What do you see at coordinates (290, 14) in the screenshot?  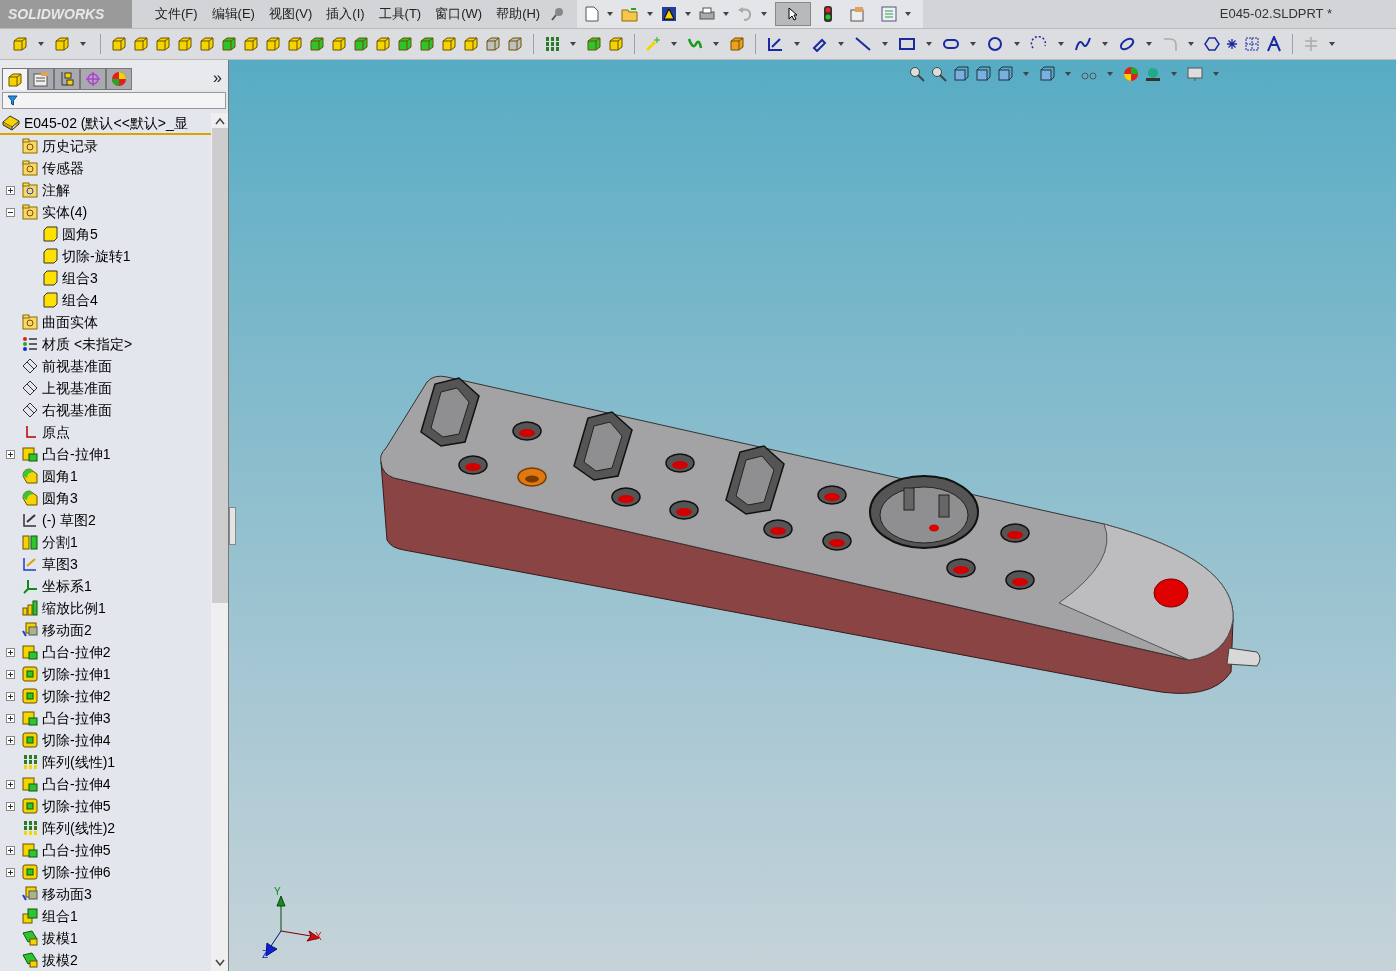 I see `menu-item: 视图(V)` at bounding box center [290, 14].